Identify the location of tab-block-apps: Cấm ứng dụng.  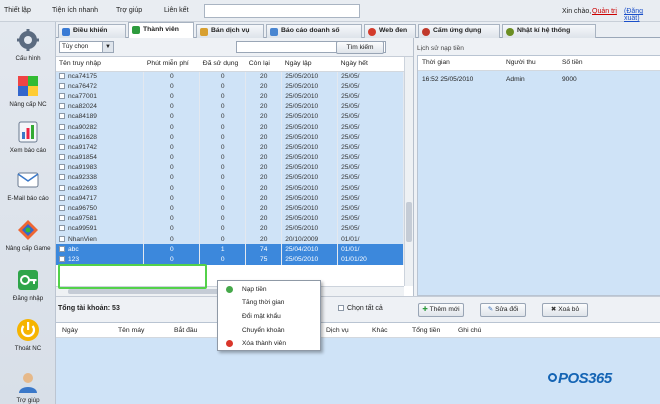
(459, 31).